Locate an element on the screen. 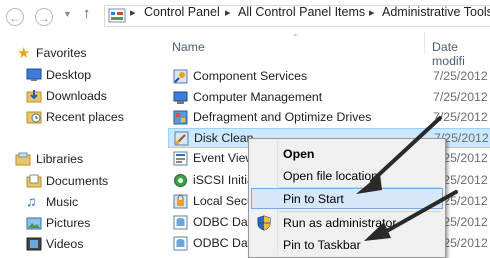  annotation-arrows is located at coordinates (407, 178).